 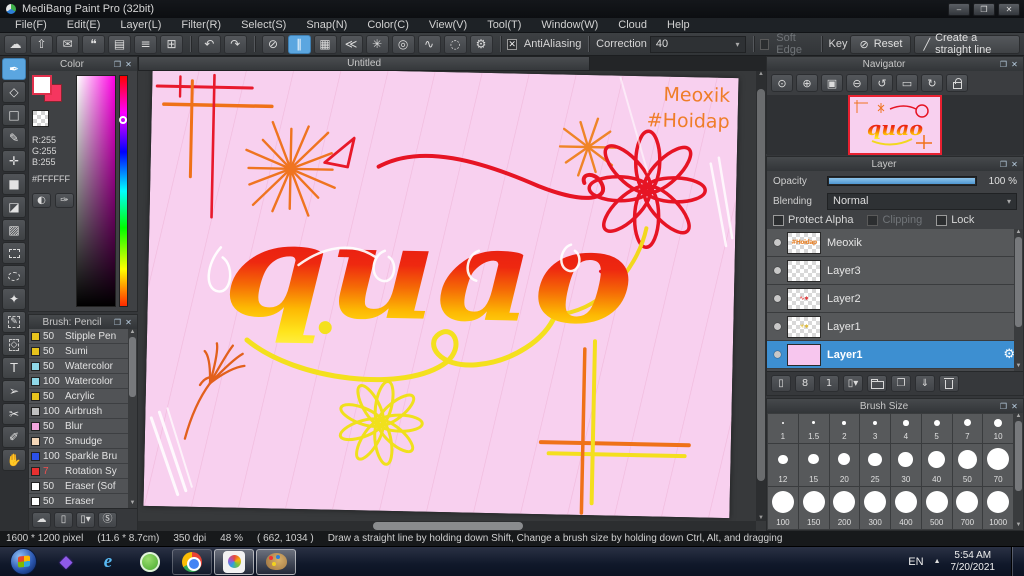 What do you see at coordinates (14, 322) in the screenshot?
I see `select-pen-tool: ✎` at bounding box center [14, 322].